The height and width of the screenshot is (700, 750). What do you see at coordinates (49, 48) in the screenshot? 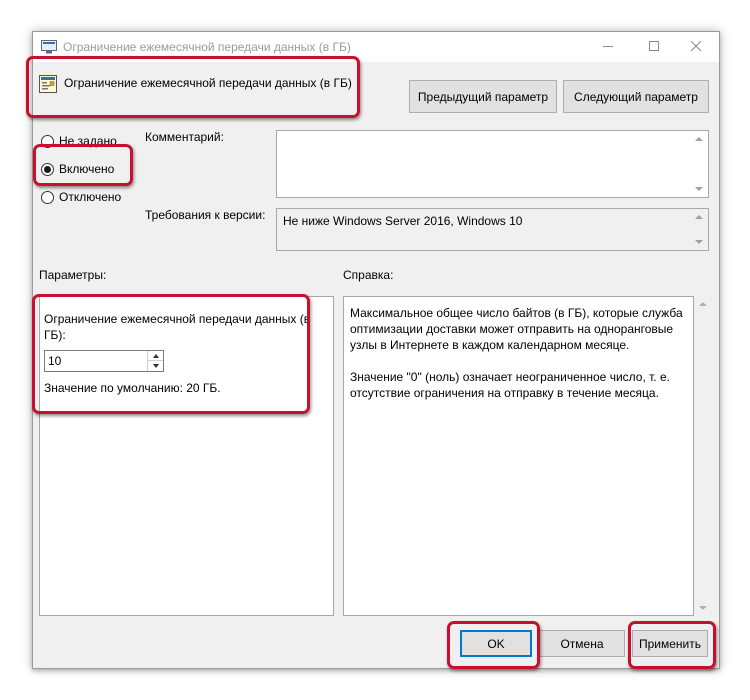
I see `policy-settings-icon` at bounding box center [49, 48].